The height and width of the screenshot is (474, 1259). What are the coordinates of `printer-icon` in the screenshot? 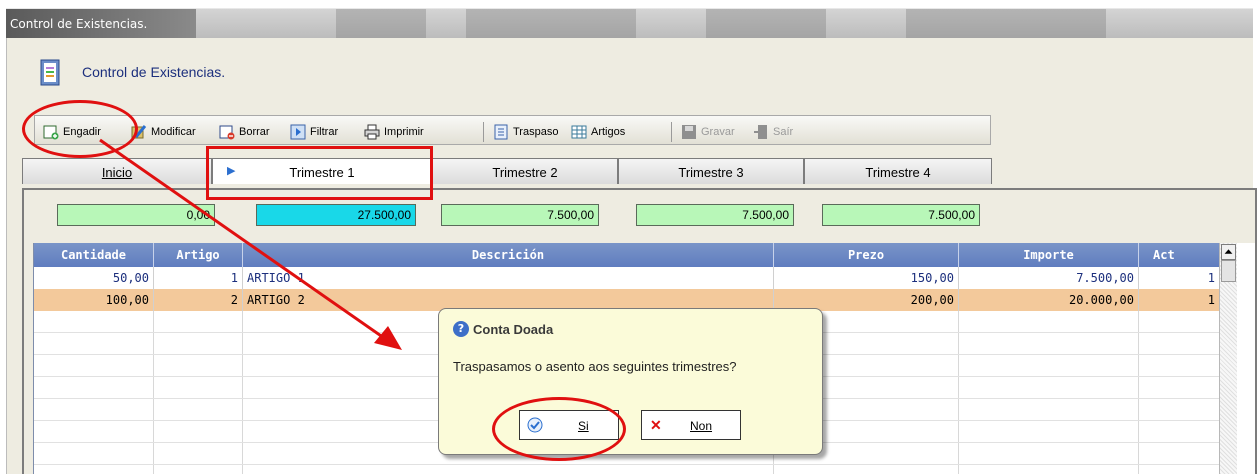 It's located at (372, 132).